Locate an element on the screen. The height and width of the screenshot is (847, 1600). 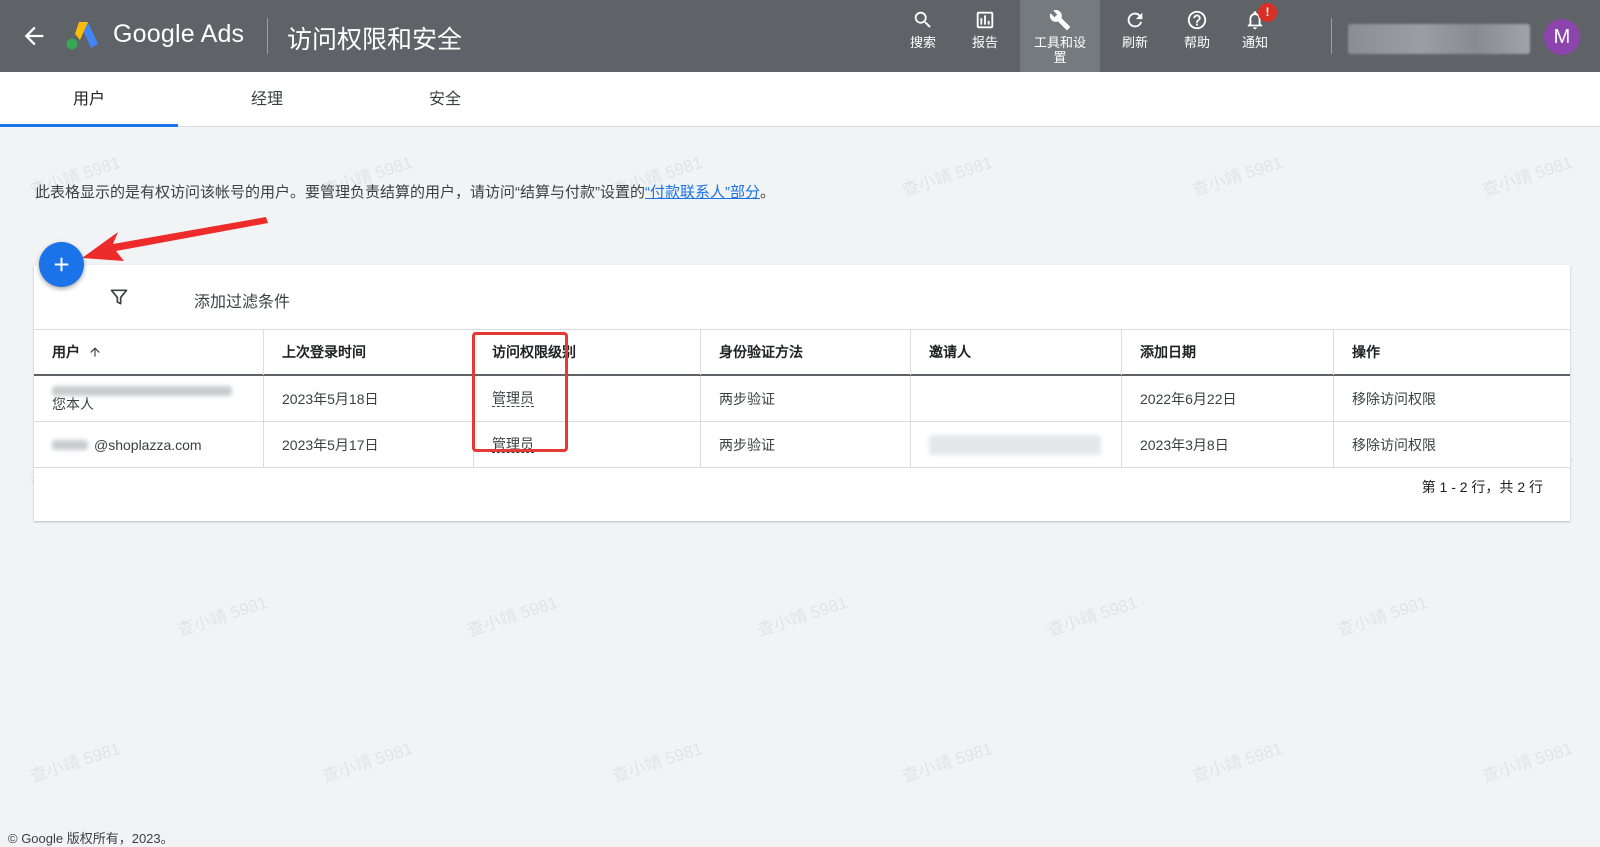
notifications-label: 通知 is located at coordinates (1254, 42).